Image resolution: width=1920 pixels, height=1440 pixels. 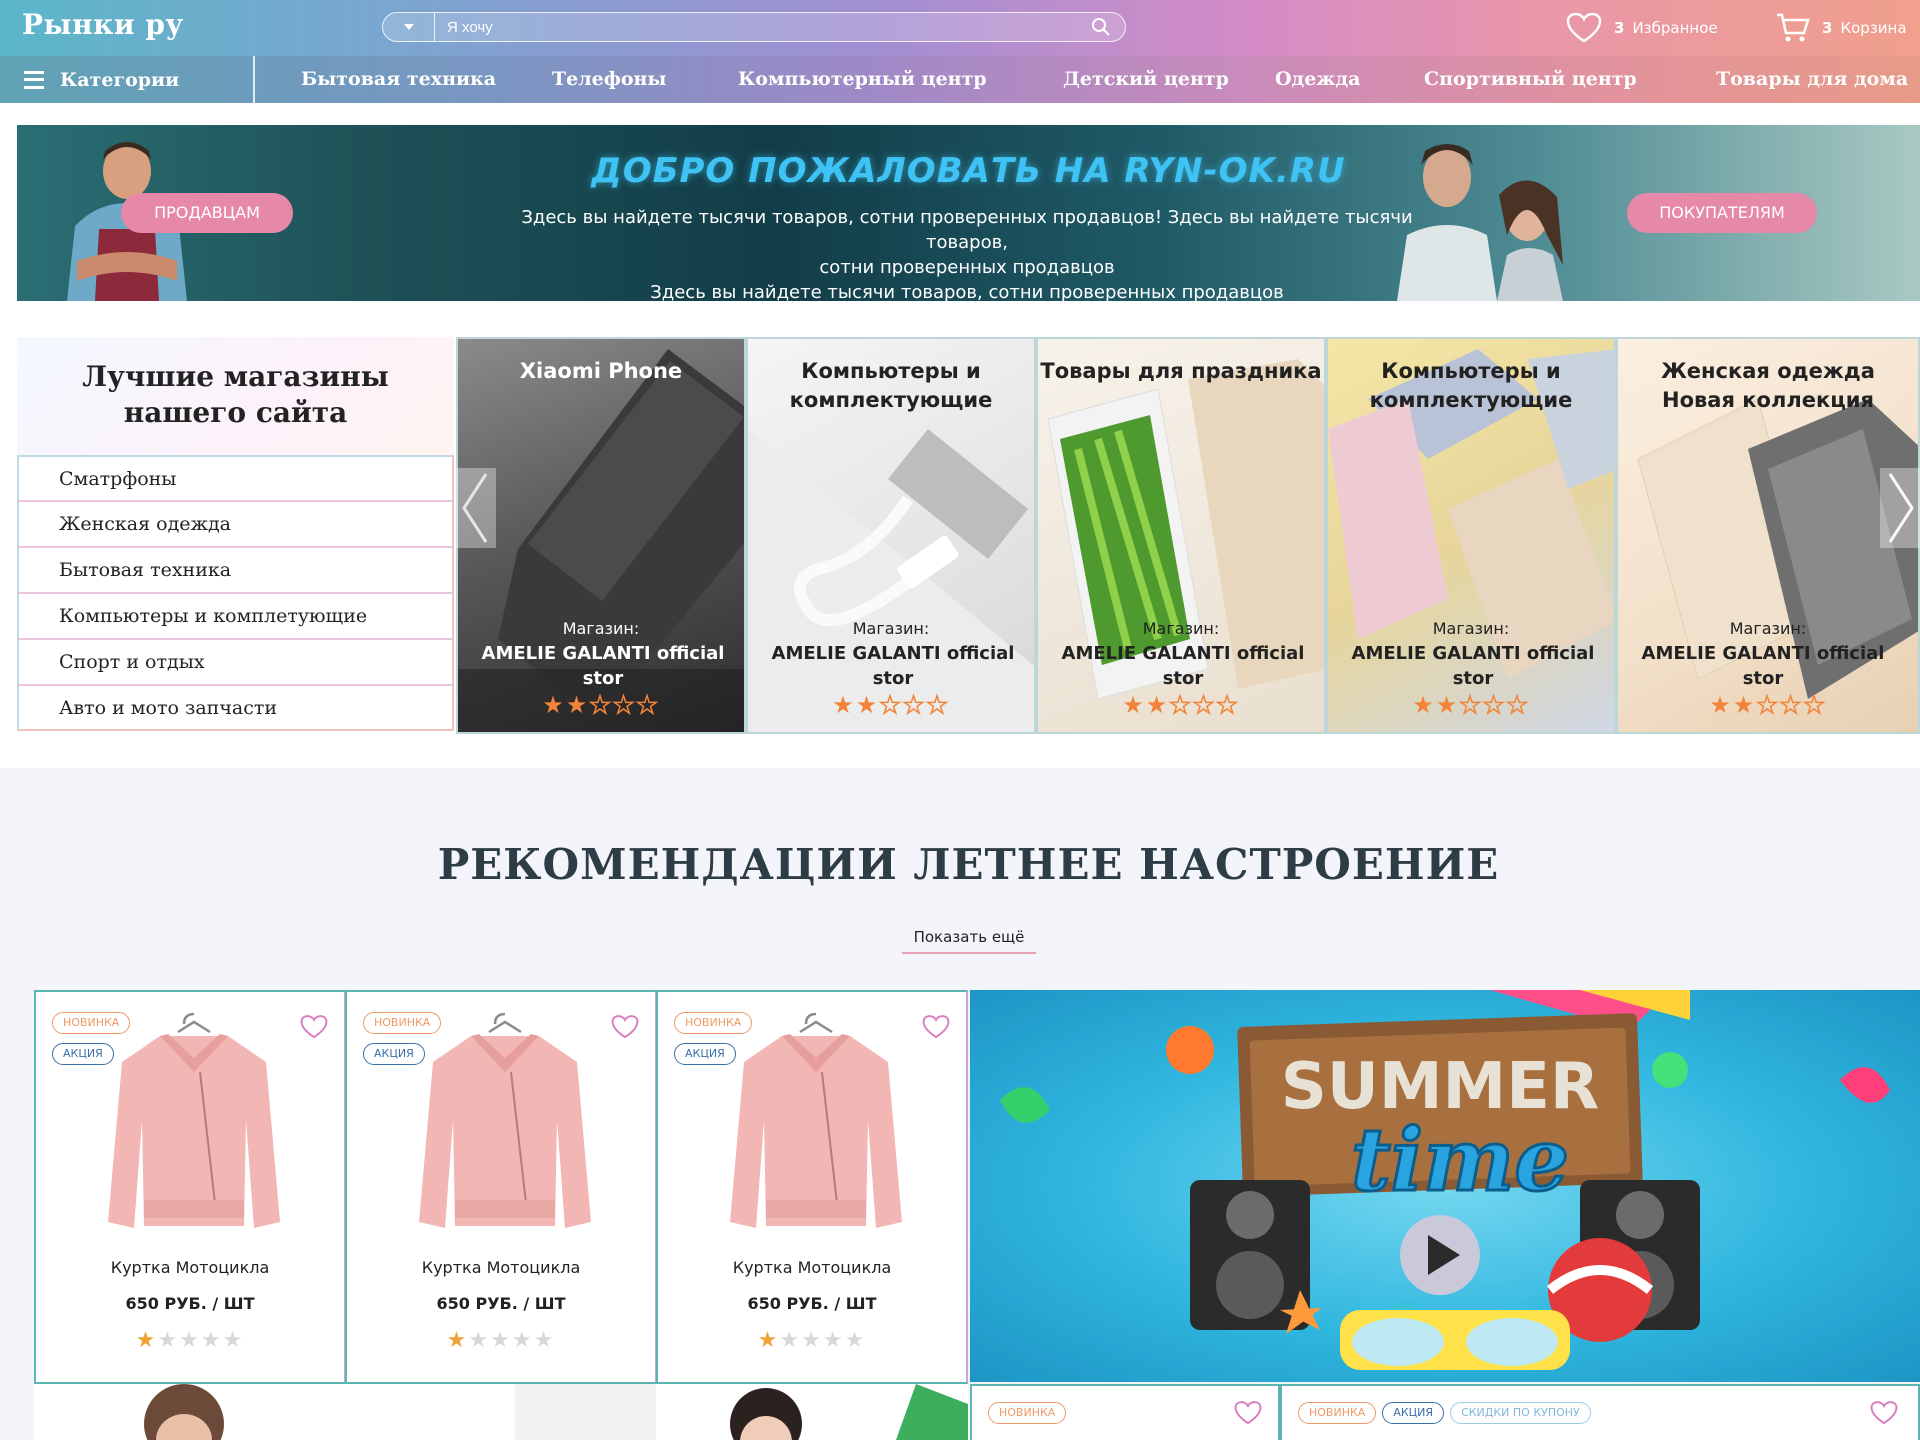 I want to click on chevron-left-icon, so click(x=475, y=508).